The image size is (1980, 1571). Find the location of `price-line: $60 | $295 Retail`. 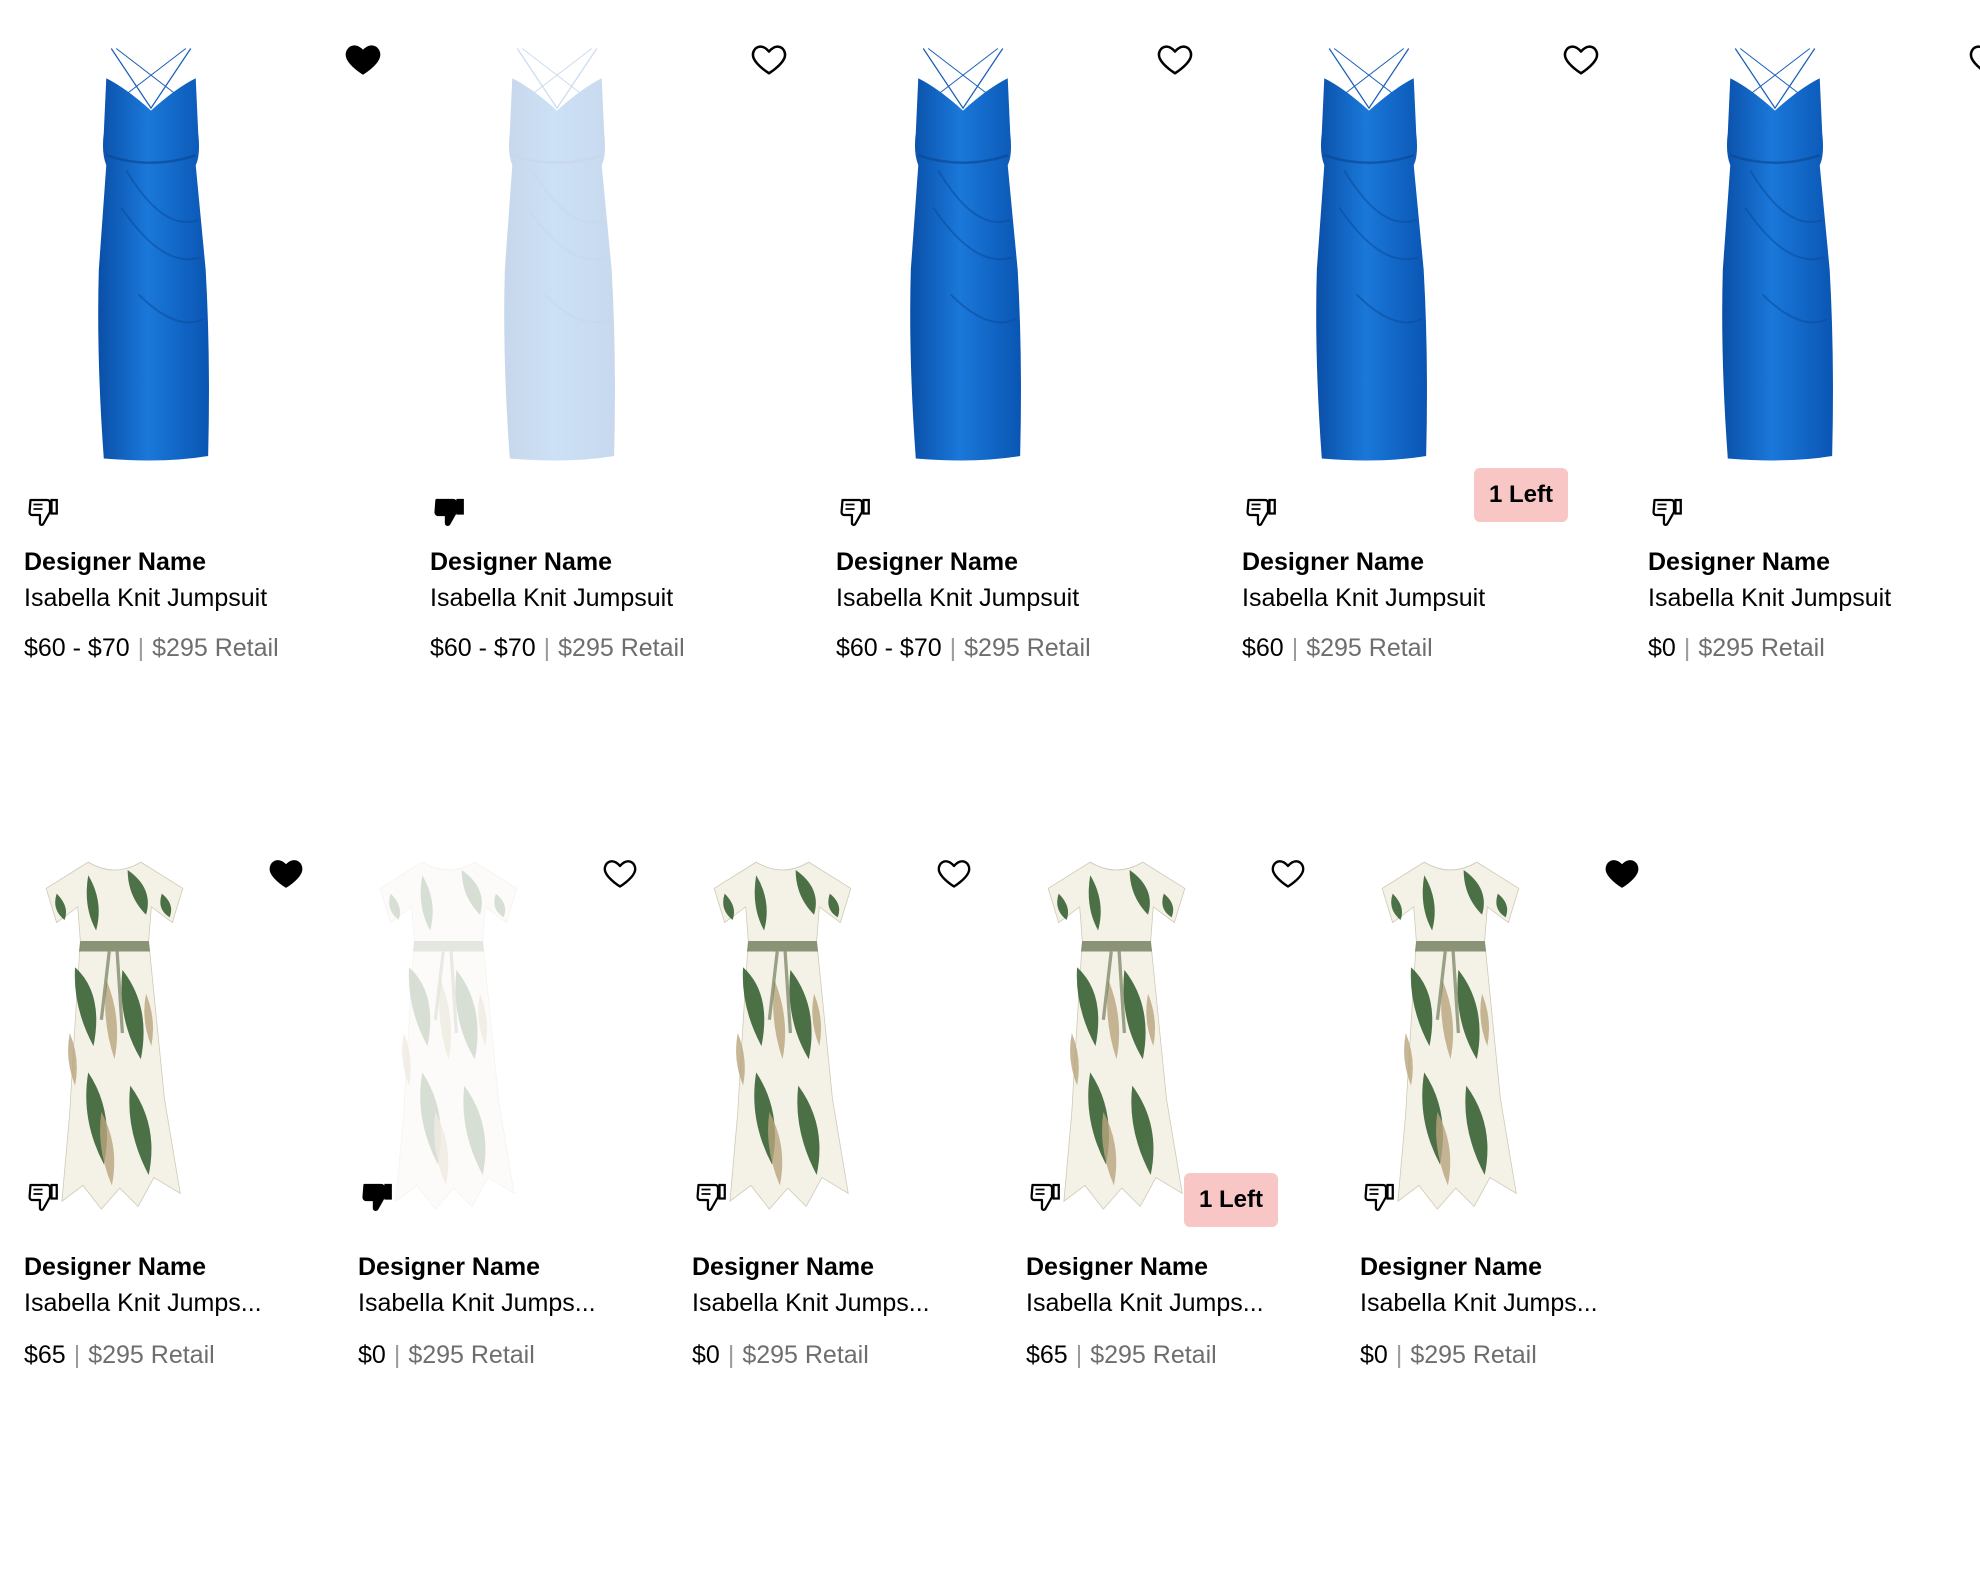

price-line: $60 | $295 Retail is located at coordinates (1337, 648).